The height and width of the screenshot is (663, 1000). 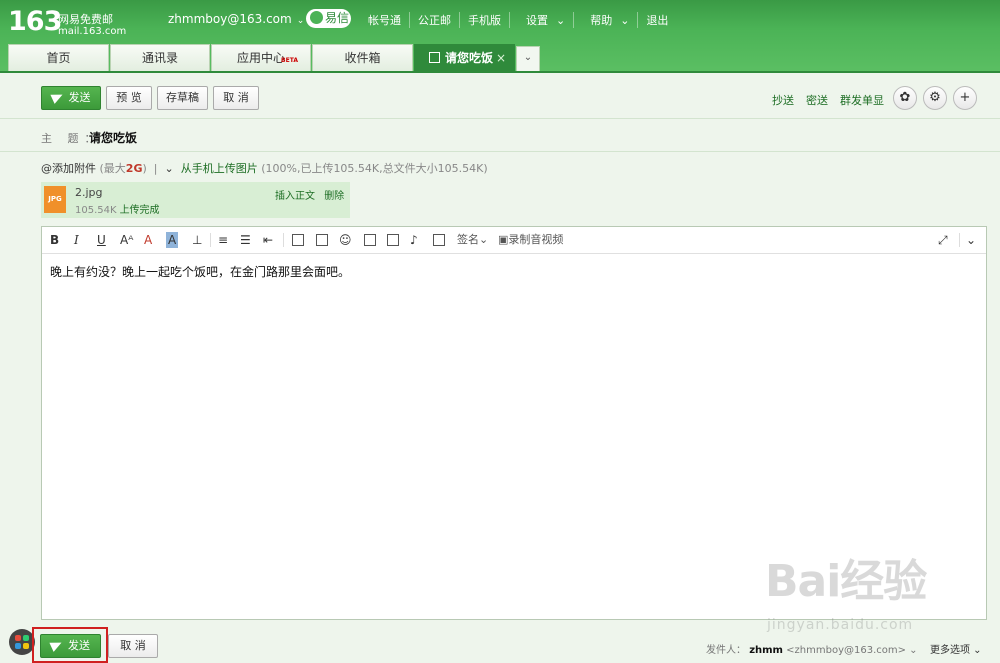 I want to click on link-help: 帮助 ⌄, so click(x=605, y=20).